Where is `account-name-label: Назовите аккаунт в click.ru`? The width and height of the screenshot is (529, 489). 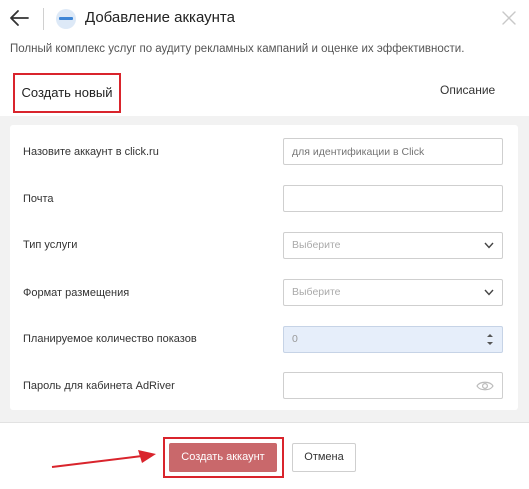 account-name-label: Назовите аккаунт в click.ru is located at coordinates (91, 152).